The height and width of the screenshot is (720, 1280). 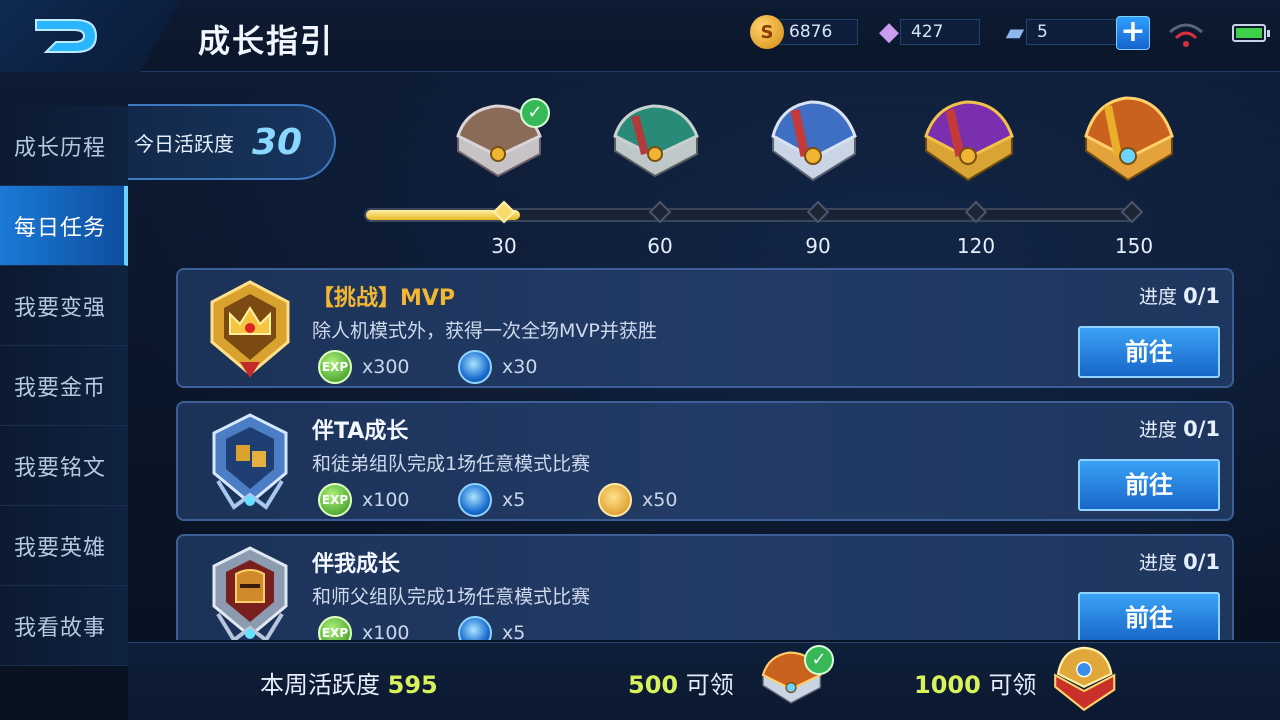 I want to click on gold-coin-counter: S 6876, so click(x=804, y=32).